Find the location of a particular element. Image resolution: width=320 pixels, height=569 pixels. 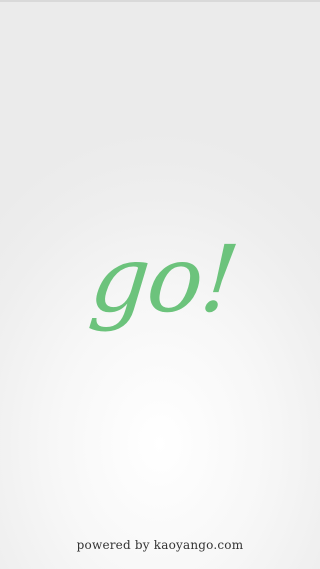

status-bar-strip is located at coordinates (160, 1).